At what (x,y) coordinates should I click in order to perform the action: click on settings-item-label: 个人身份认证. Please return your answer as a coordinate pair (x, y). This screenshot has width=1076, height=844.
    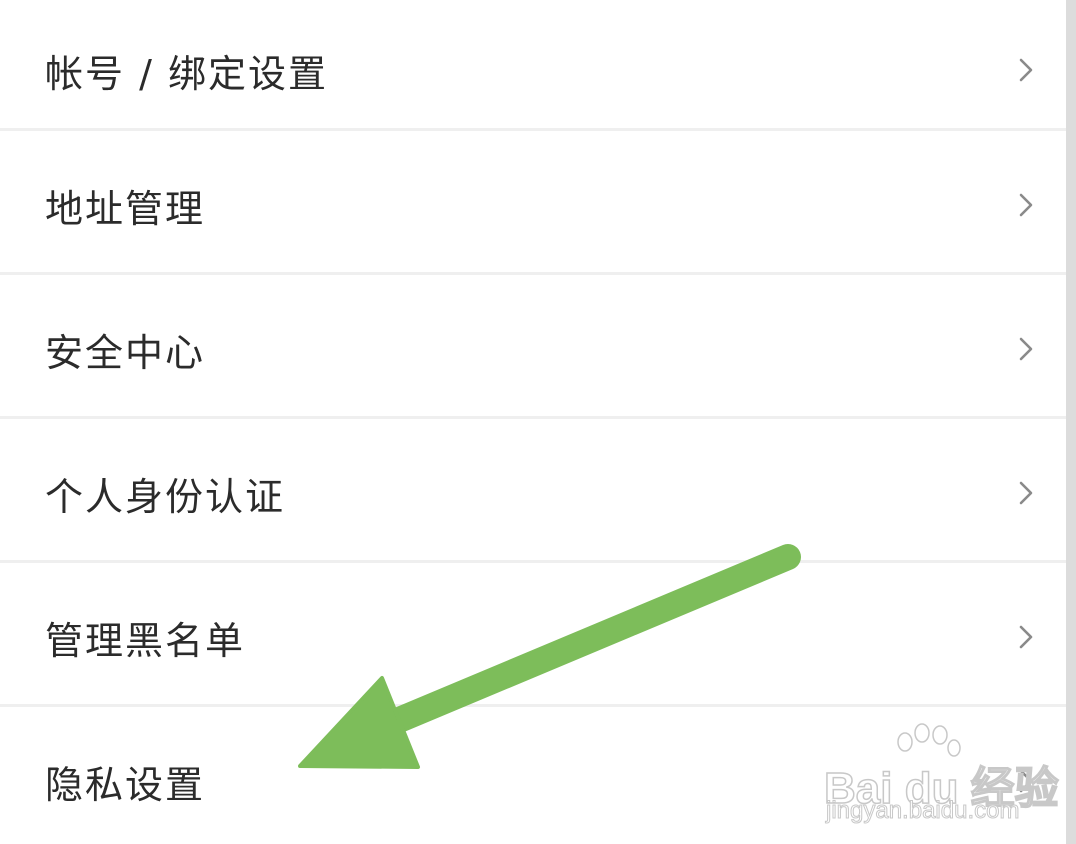
    Looking at the image, I should click on (165, 496).